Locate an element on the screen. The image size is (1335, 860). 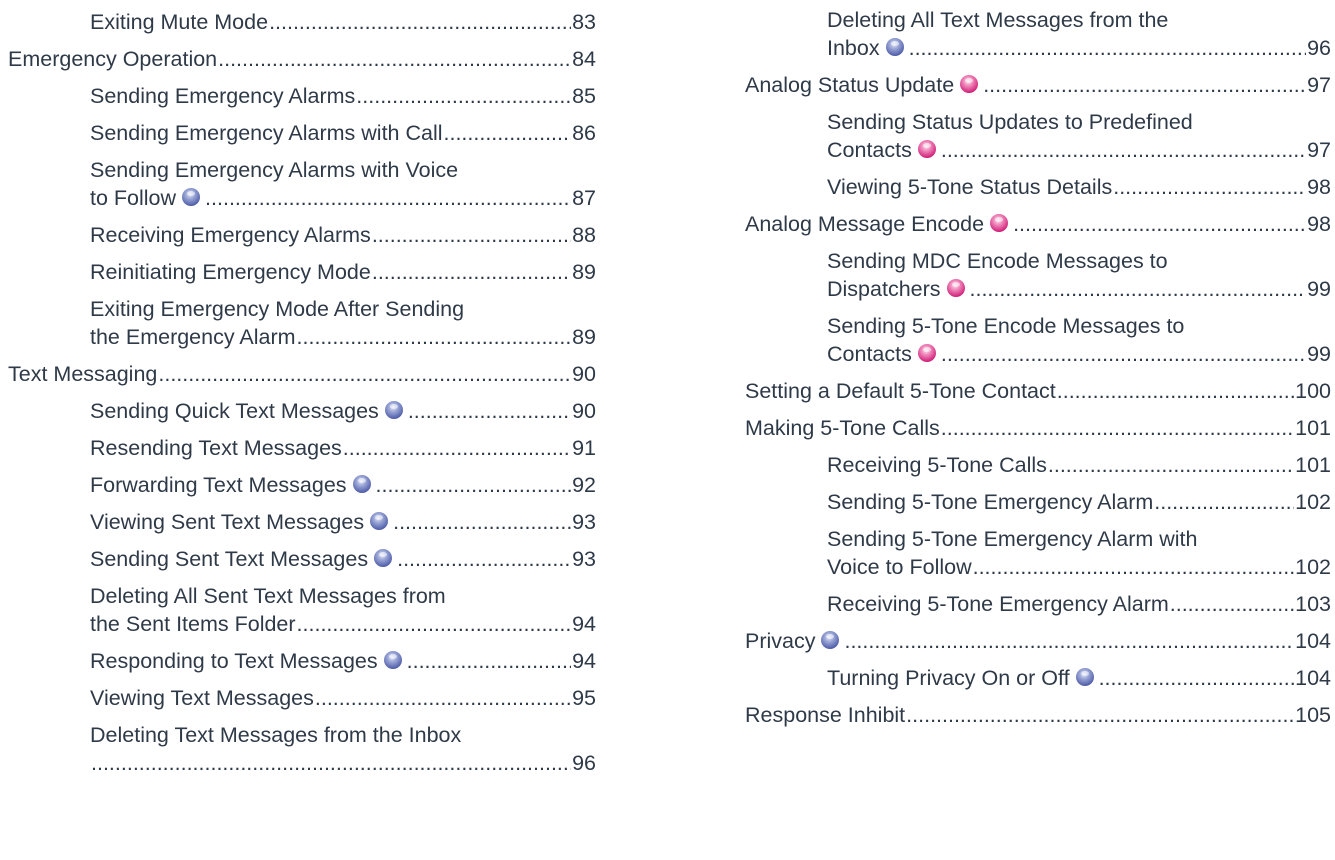
toc-entry-turning-privacy-on-or-off: Turning Privacy On or Off 104 is located at coordinates (1038, 678).